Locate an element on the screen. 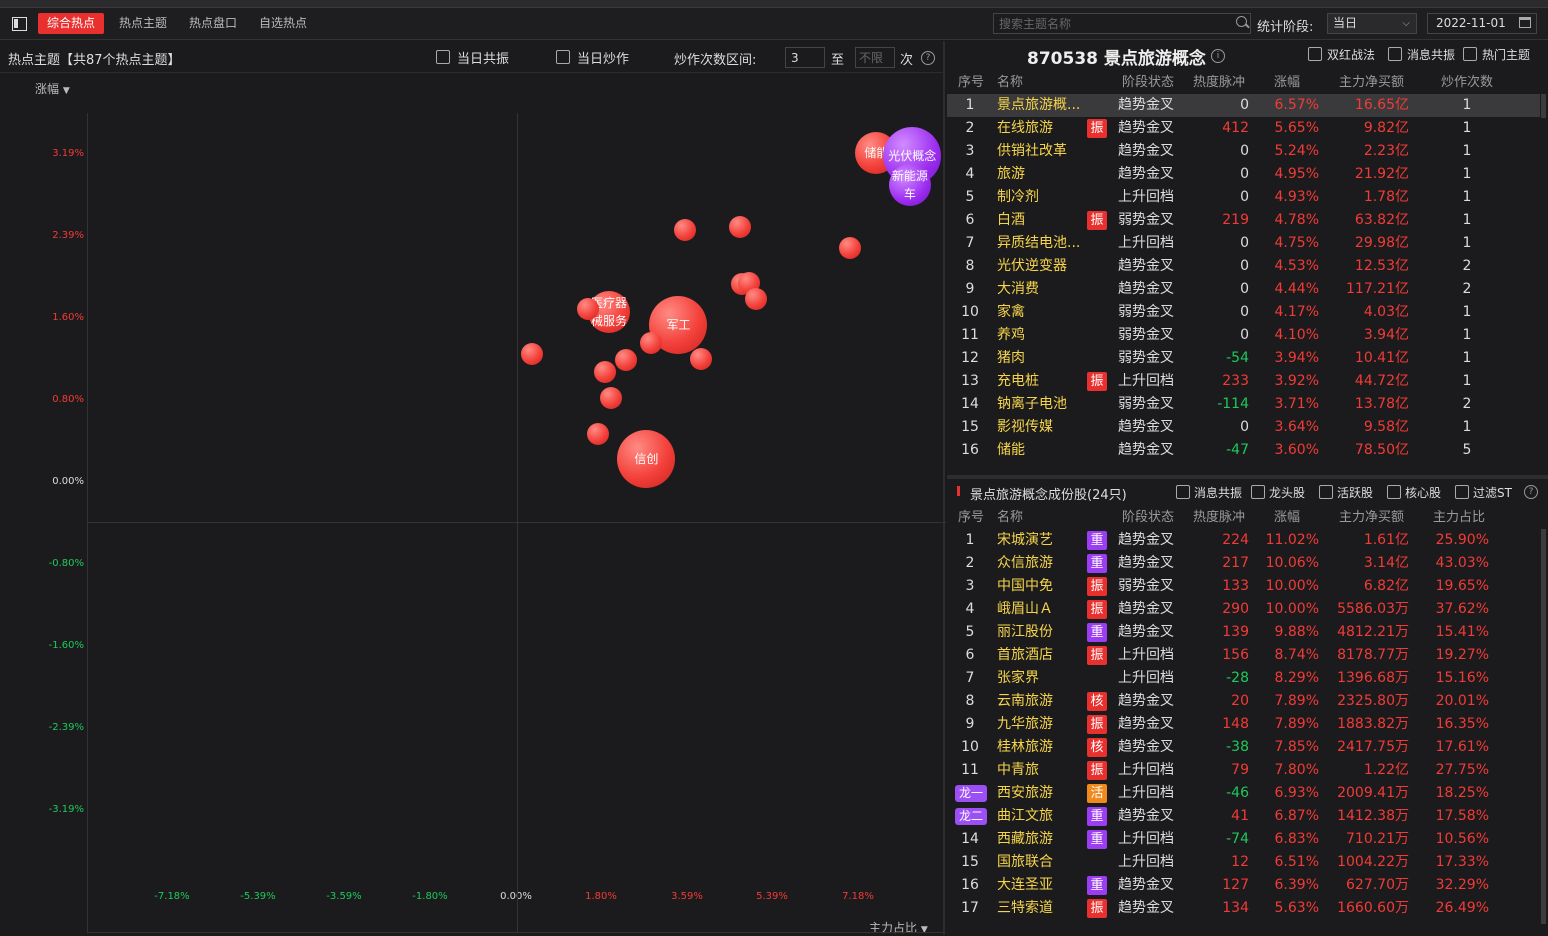  panel-divider is located at coordinates (1247, 477).